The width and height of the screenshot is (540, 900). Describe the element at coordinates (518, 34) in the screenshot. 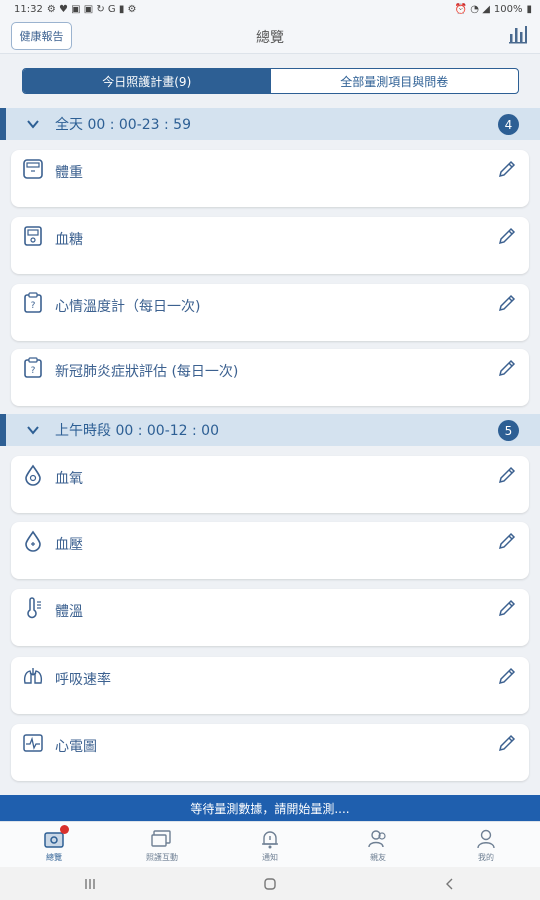

I see `bar-chart-icon` at that location.